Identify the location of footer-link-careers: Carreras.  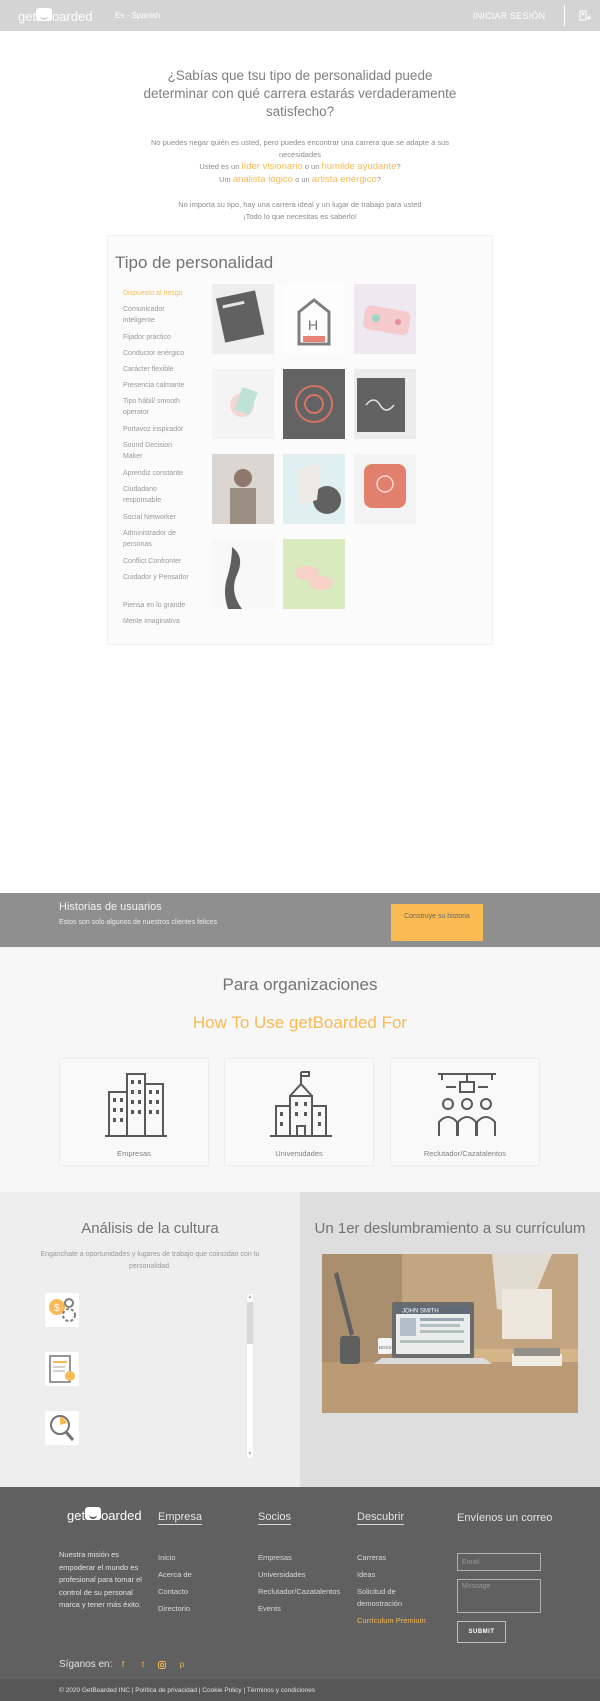
(371, 1558).